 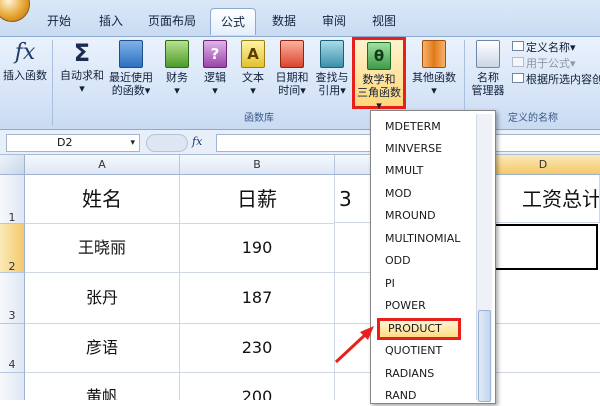 I want to click on cell-d2-selected, so click(x=542, y=247).